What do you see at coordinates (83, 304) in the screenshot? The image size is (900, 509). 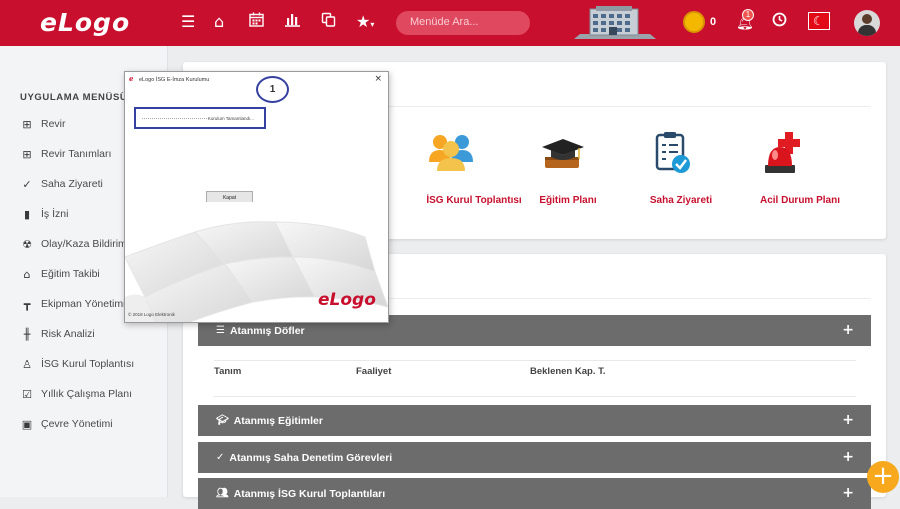 I see `sidebar-item-label: Ekipman Yönetimi` at bounding box center [83, 304].